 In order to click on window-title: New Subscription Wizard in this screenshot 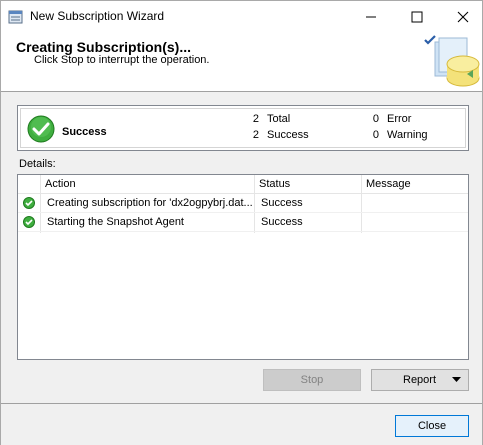, I will do `click(97, 16)`.